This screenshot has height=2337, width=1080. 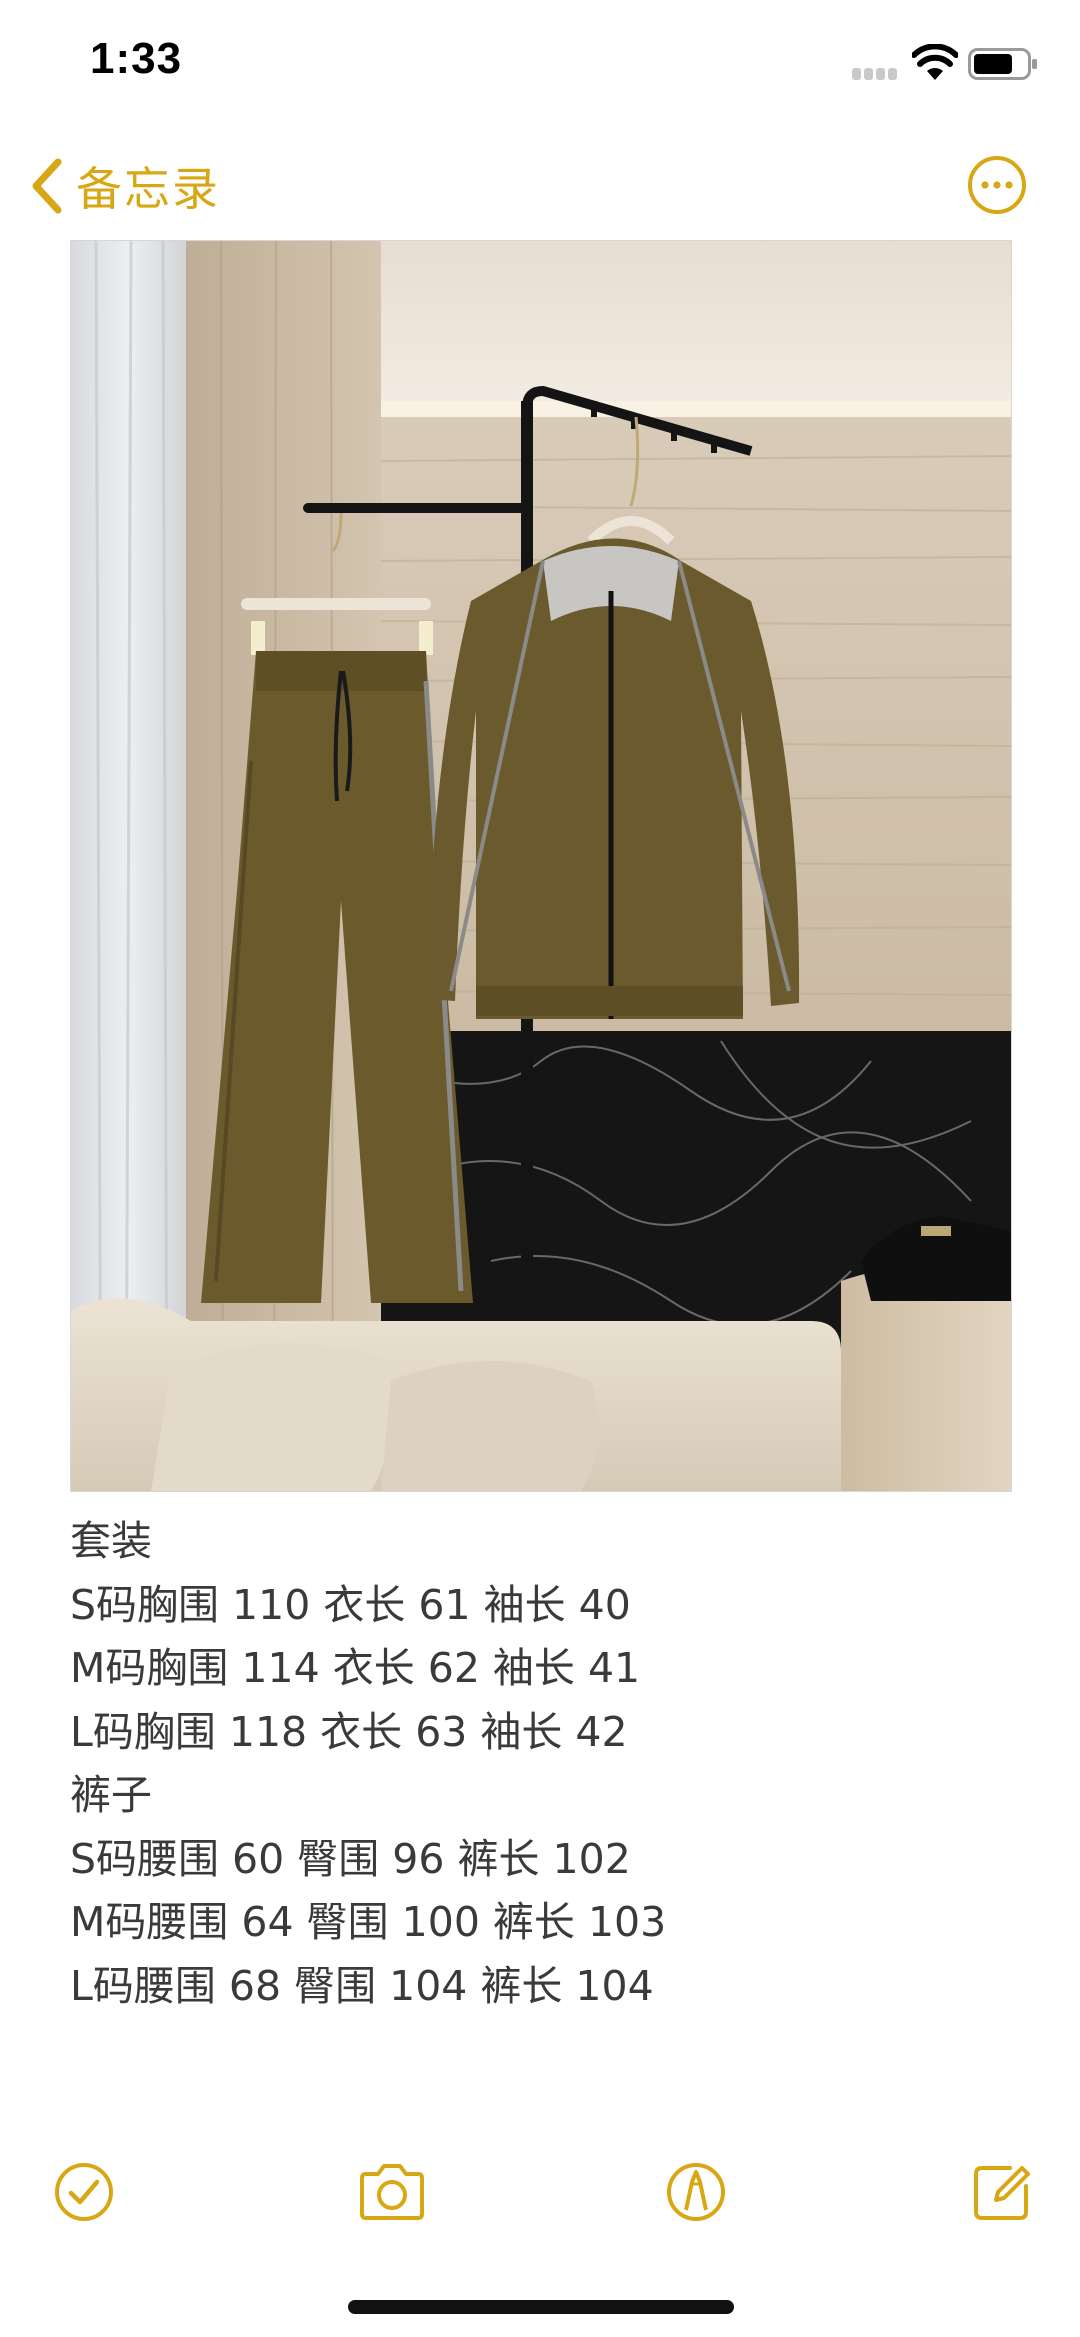 I want to click on status-time: 1:33, so click(x=136, y=58).